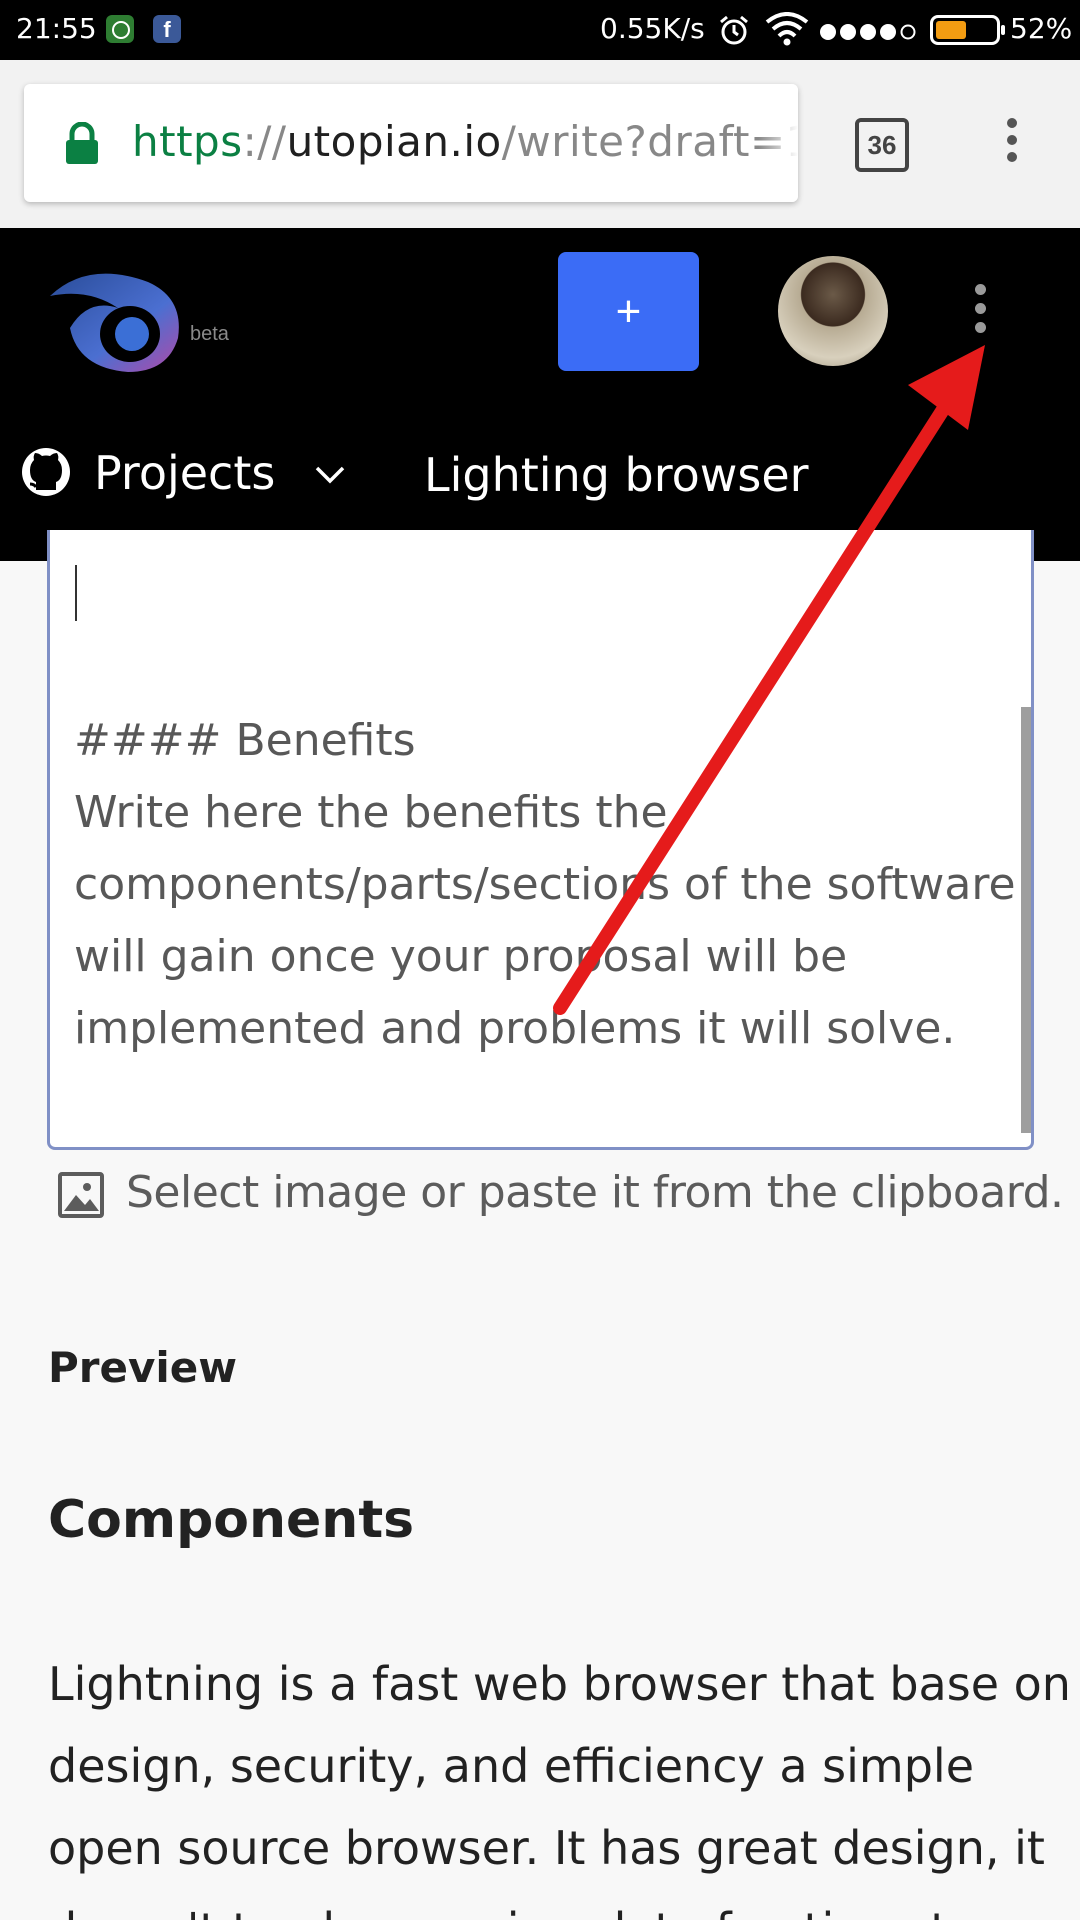 This screenshot has height=1920, width=1080. What do you see at coordinates (515, 1028) in the screenshot?
I see `editor-line: implemented and problems it will solve.` at bounding box center [515, 1028].